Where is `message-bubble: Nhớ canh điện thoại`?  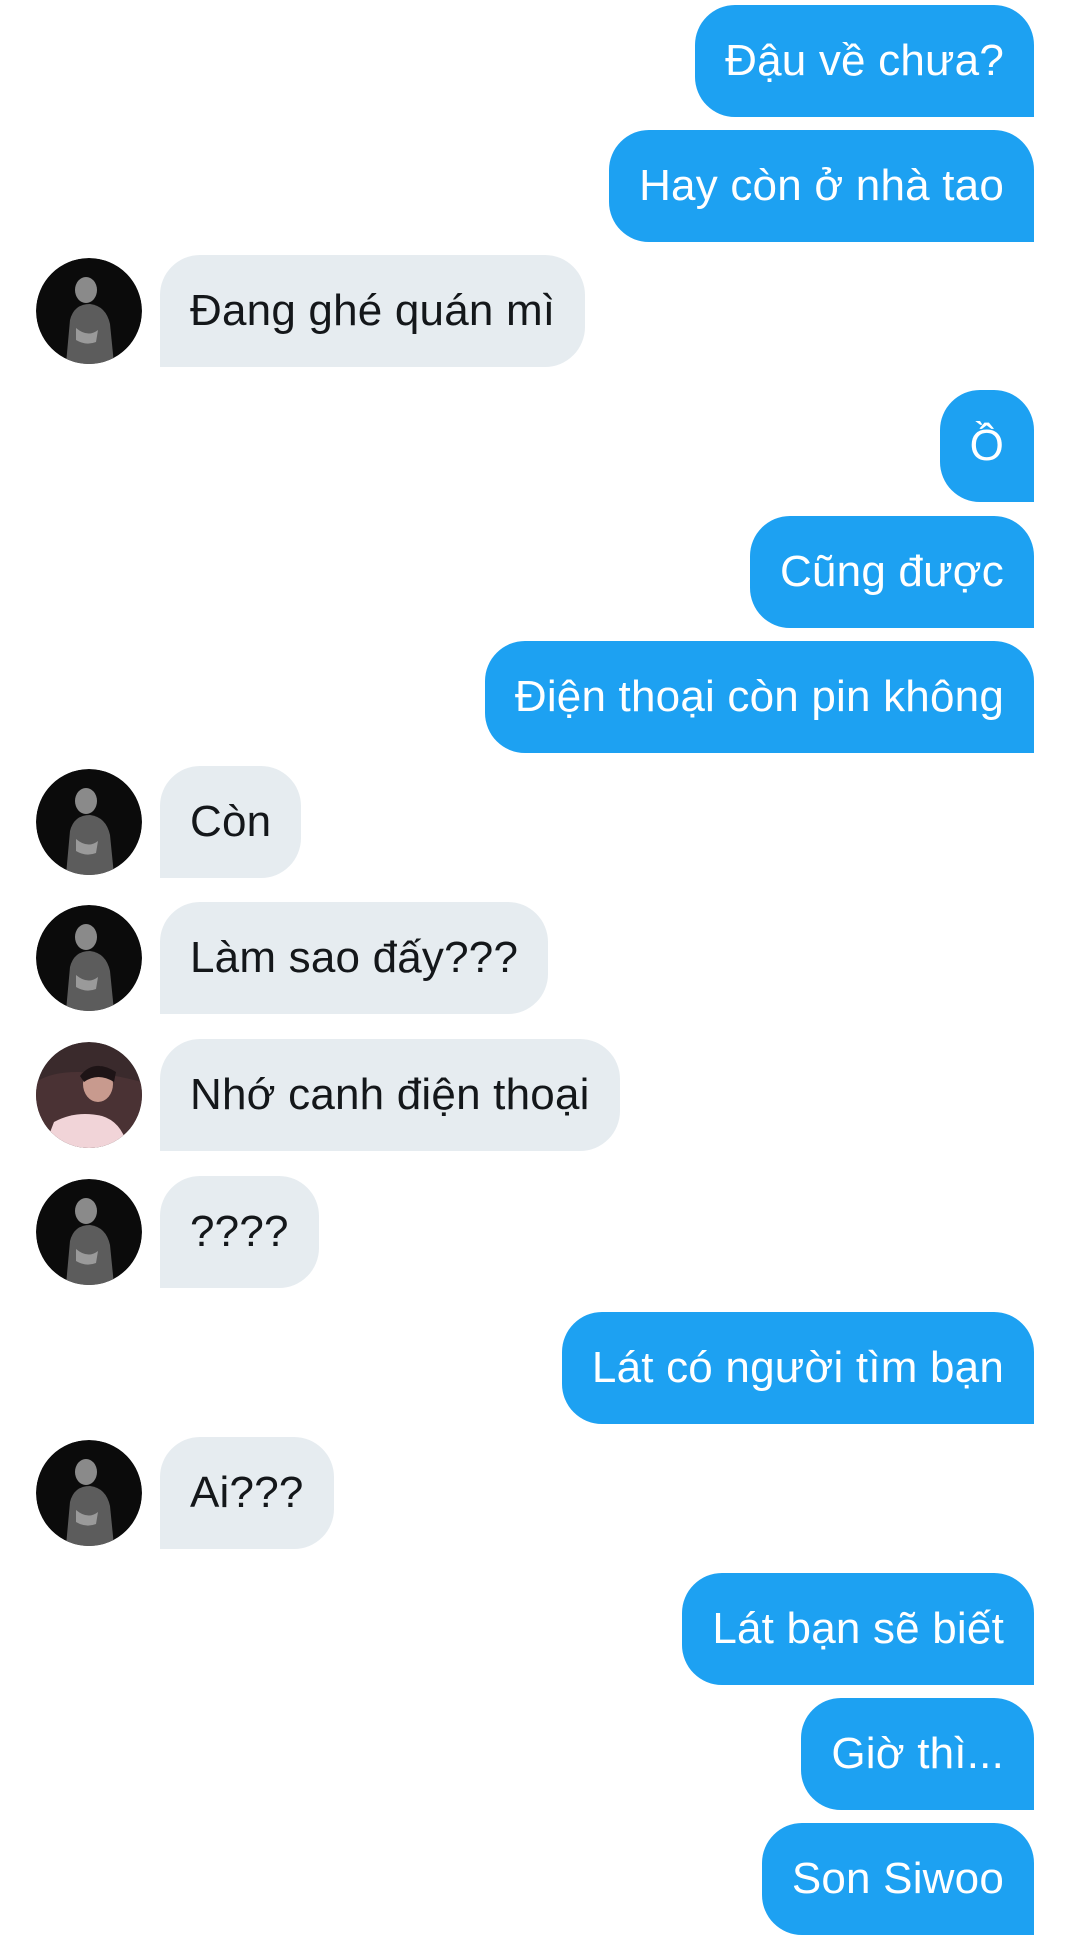 message-bubble: Nhớ canh điện thoại is located at coordinates (390, 1095).